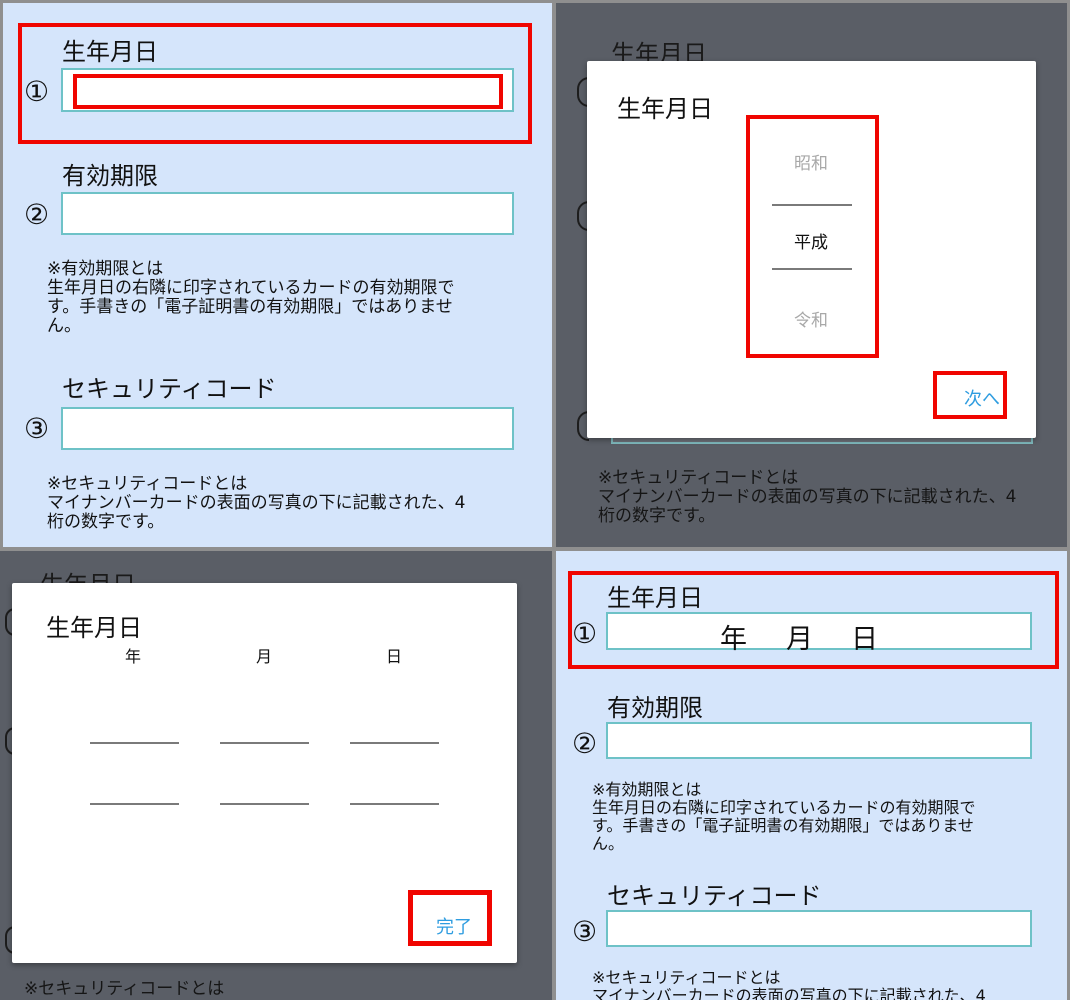 This screenshot has height=1000, width=1070. Describe the element at coordinates (657, 516) in the screenshot. I see `background-security-note-line: 桁の数字です。` at that location.